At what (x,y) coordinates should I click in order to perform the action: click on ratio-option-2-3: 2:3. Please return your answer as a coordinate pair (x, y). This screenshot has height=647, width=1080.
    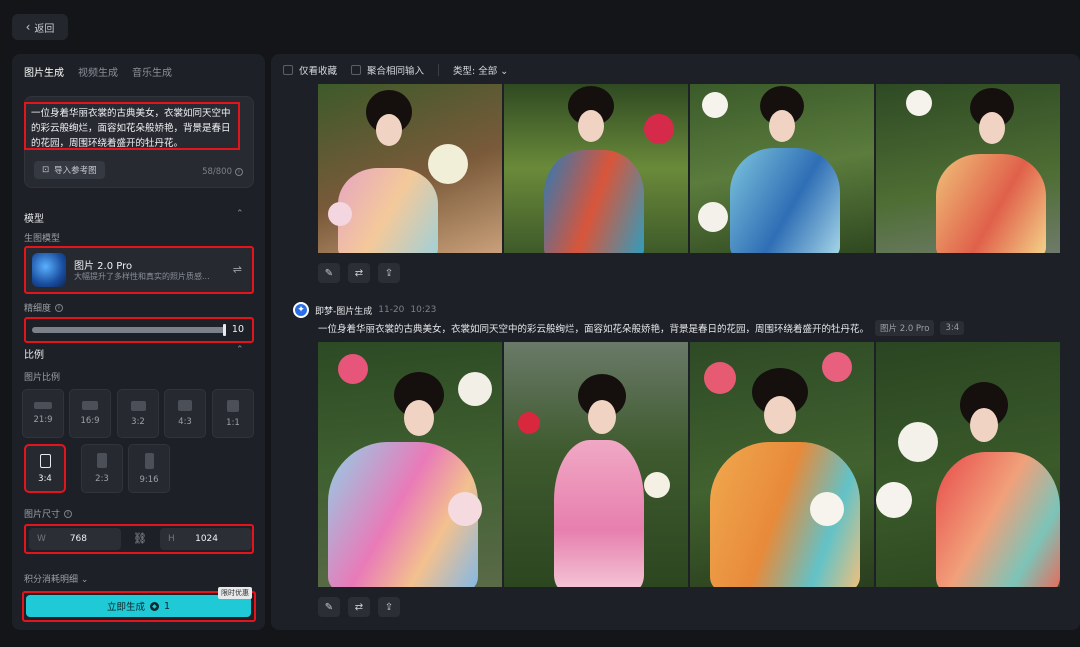
    Looking at the image, I should click on (102, 468).